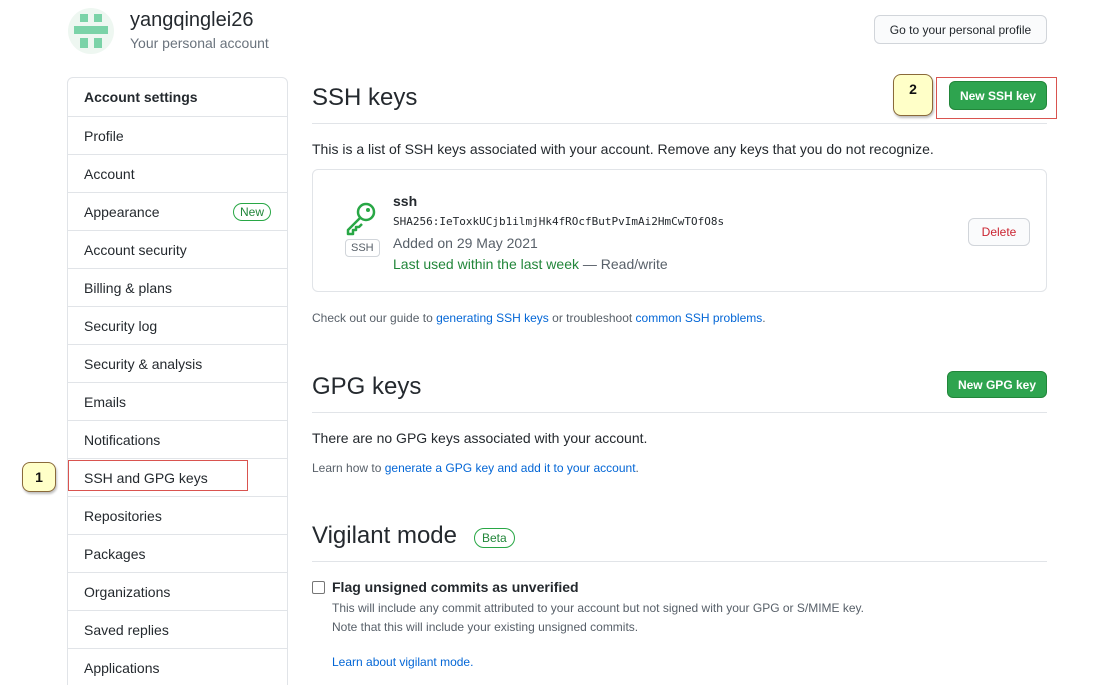  I want to click on sidebar-item-account: Account, so click(177, 173).